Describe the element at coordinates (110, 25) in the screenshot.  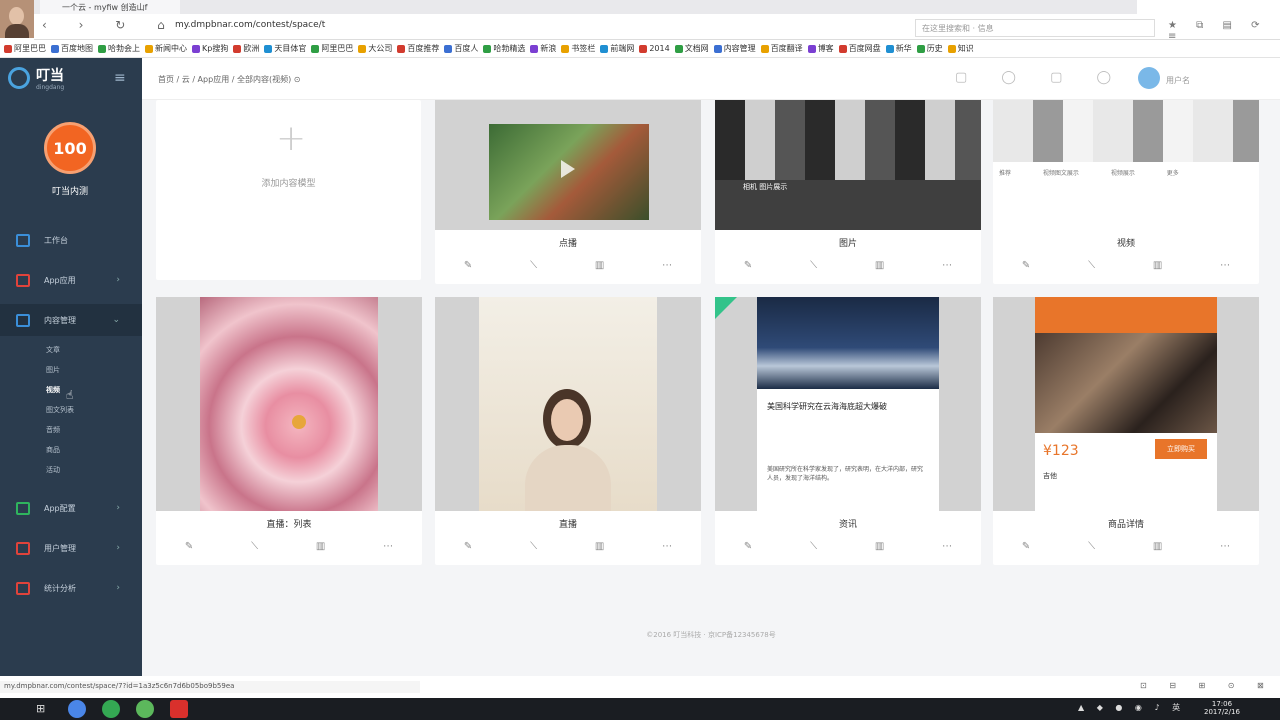
I see `nav-buttons: ‹ › ↻ ⌂` at that location.